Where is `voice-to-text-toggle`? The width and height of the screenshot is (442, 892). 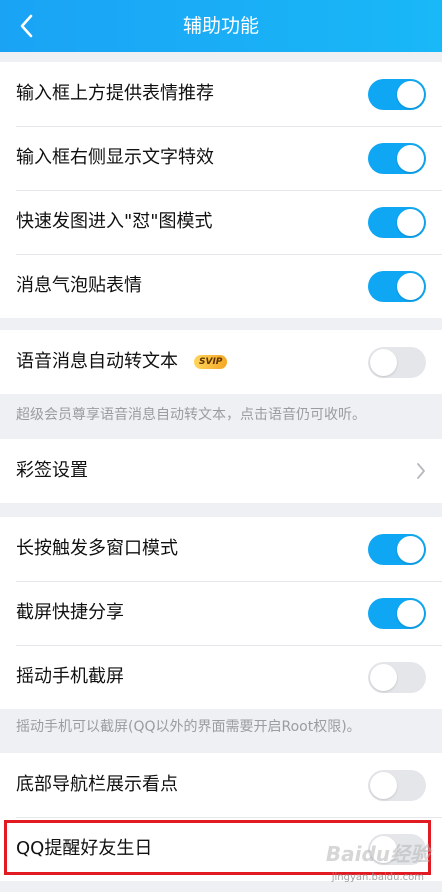 voice-to-text-toggle is located at coordinates (397, 362).